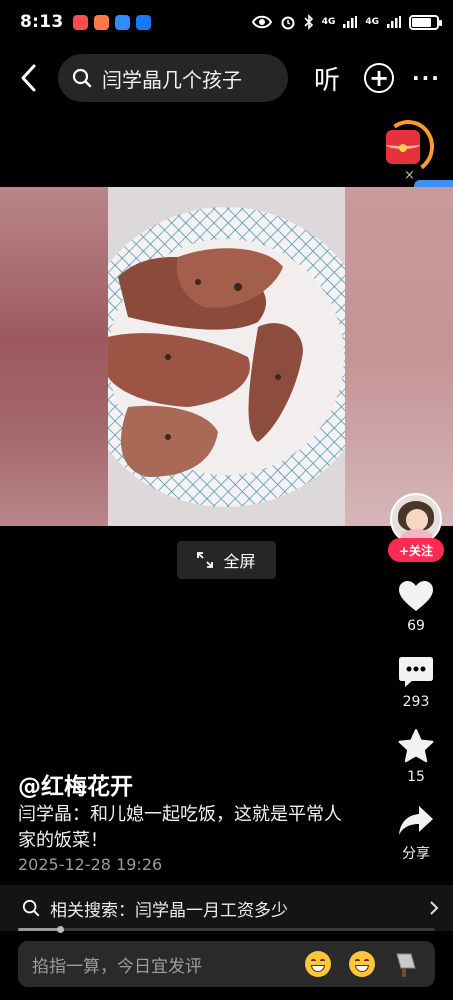  I want to click on video-blur-left, so click(54, 356).